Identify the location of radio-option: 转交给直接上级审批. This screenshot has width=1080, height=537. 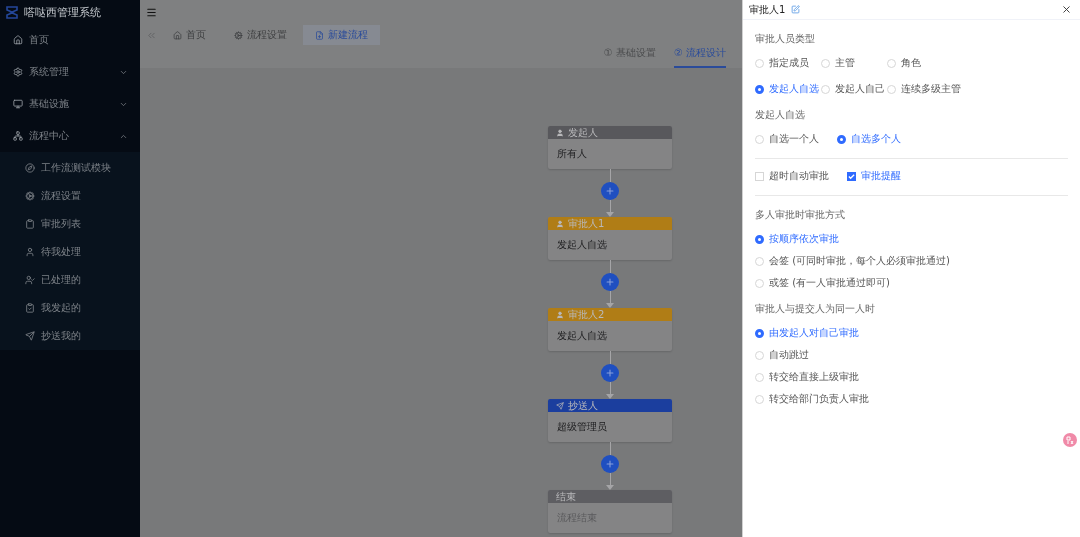
(911, 377).